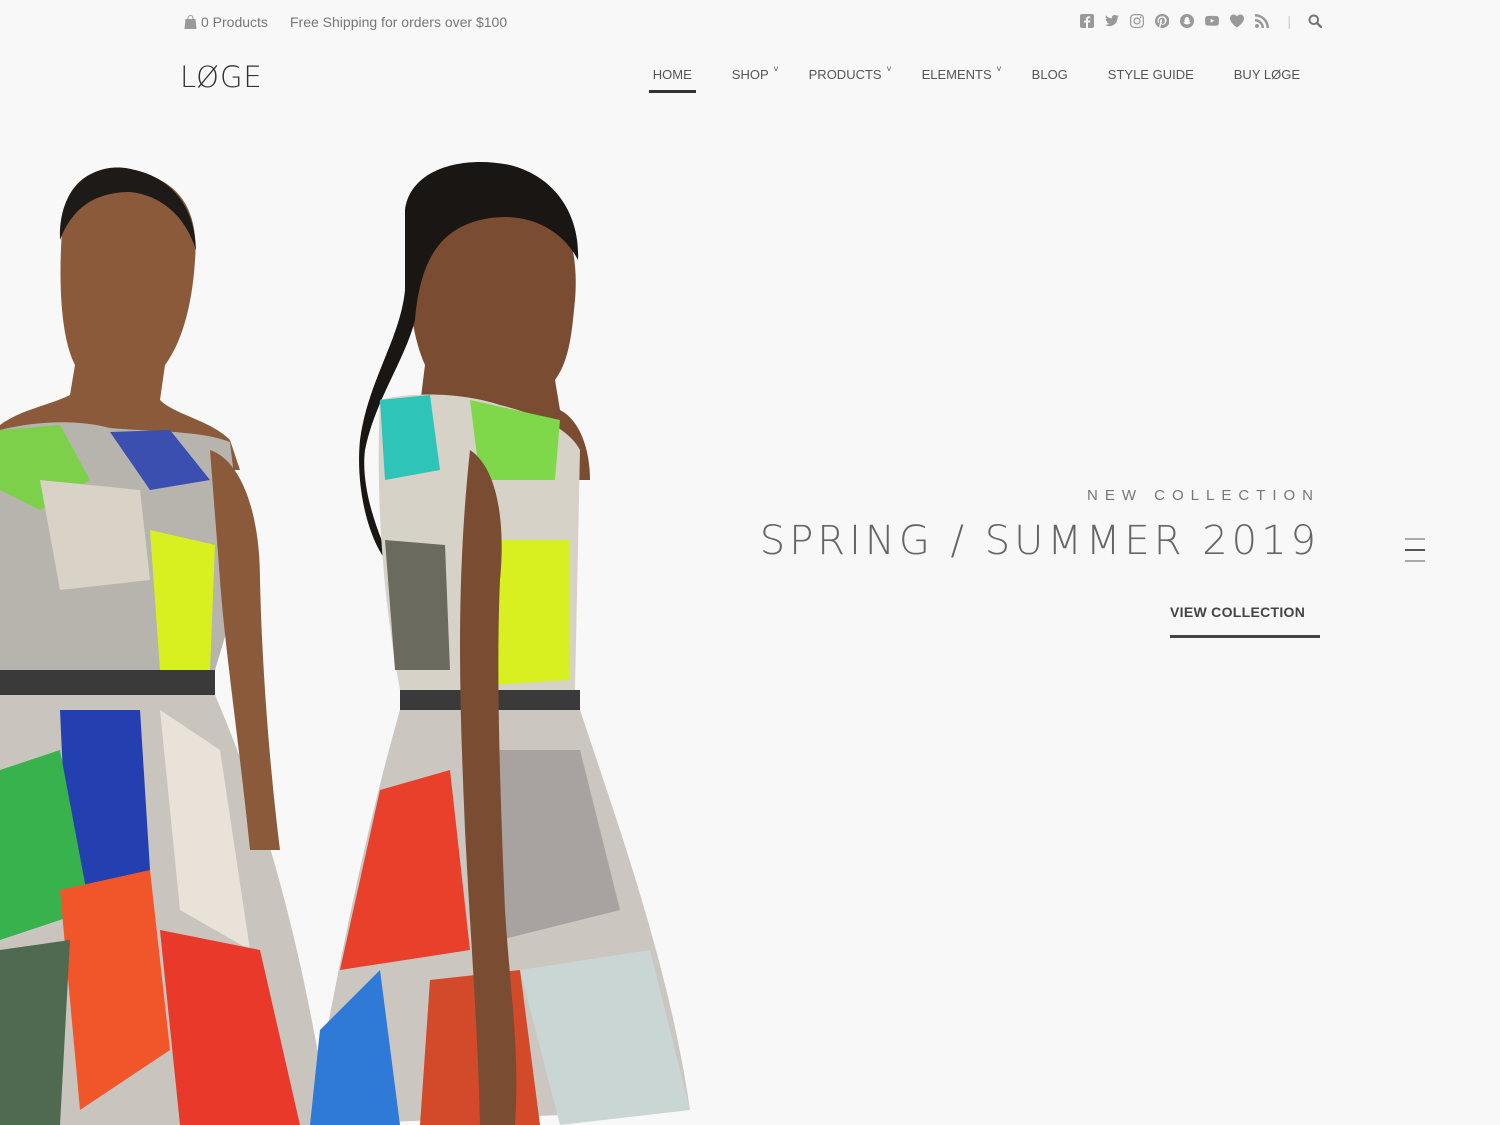  What do you see at coordinates (1151, 79) in the screenshot?
I see `nav-item-style-guide: STYLE GUIDE` at bounding box center [1151, 79].